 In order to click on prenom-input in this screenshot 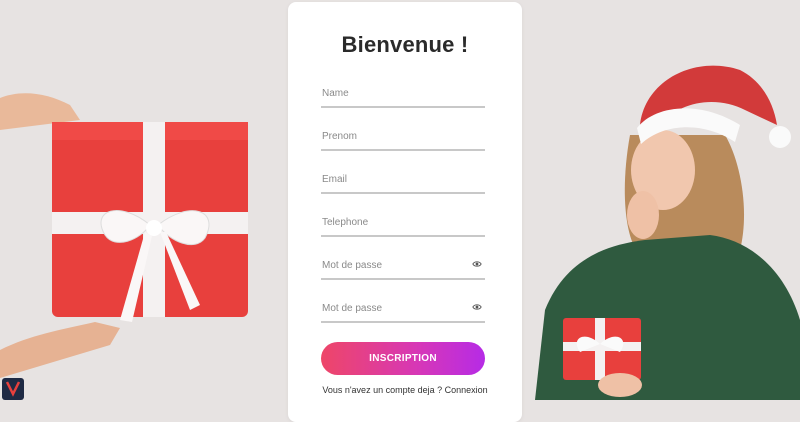, I will do `click(403, 136)`.